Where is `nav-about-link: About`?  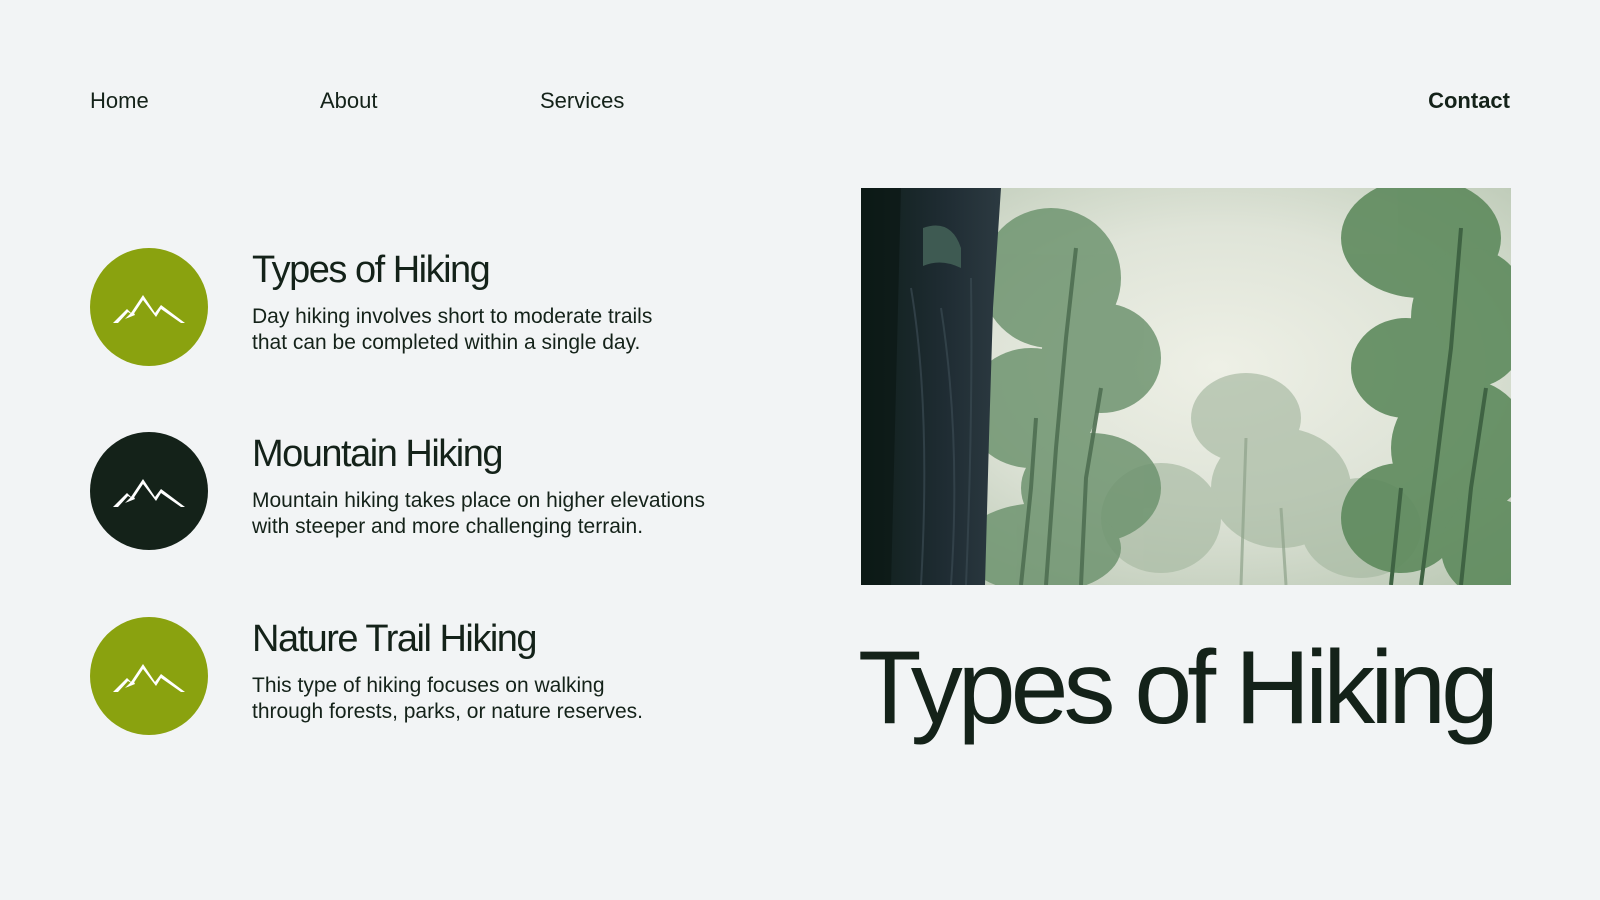 nav-about-link: About is located at coordinates (349, 101).